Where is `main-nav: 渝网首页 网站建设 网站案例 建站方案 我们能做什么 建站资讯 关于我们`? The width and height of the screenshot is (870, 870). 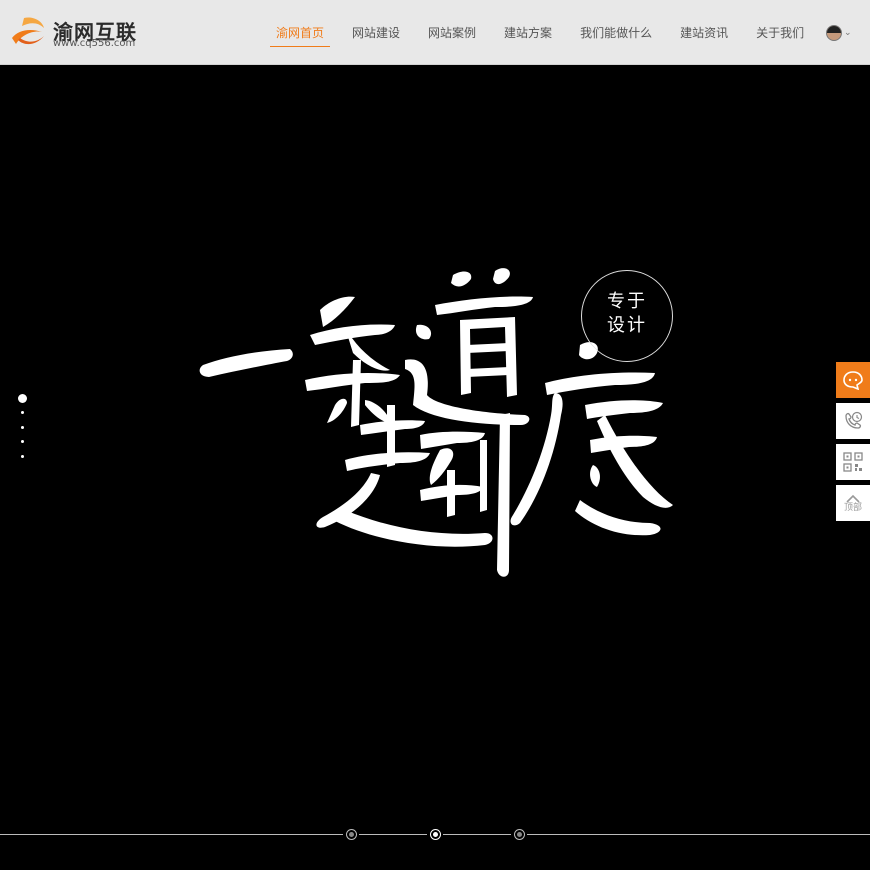 main-nav: 渝网首页 网站建设 网站案例 建站方案 我们能做什么 建站资讯 关于我们 is located at coordinates (540, 32).